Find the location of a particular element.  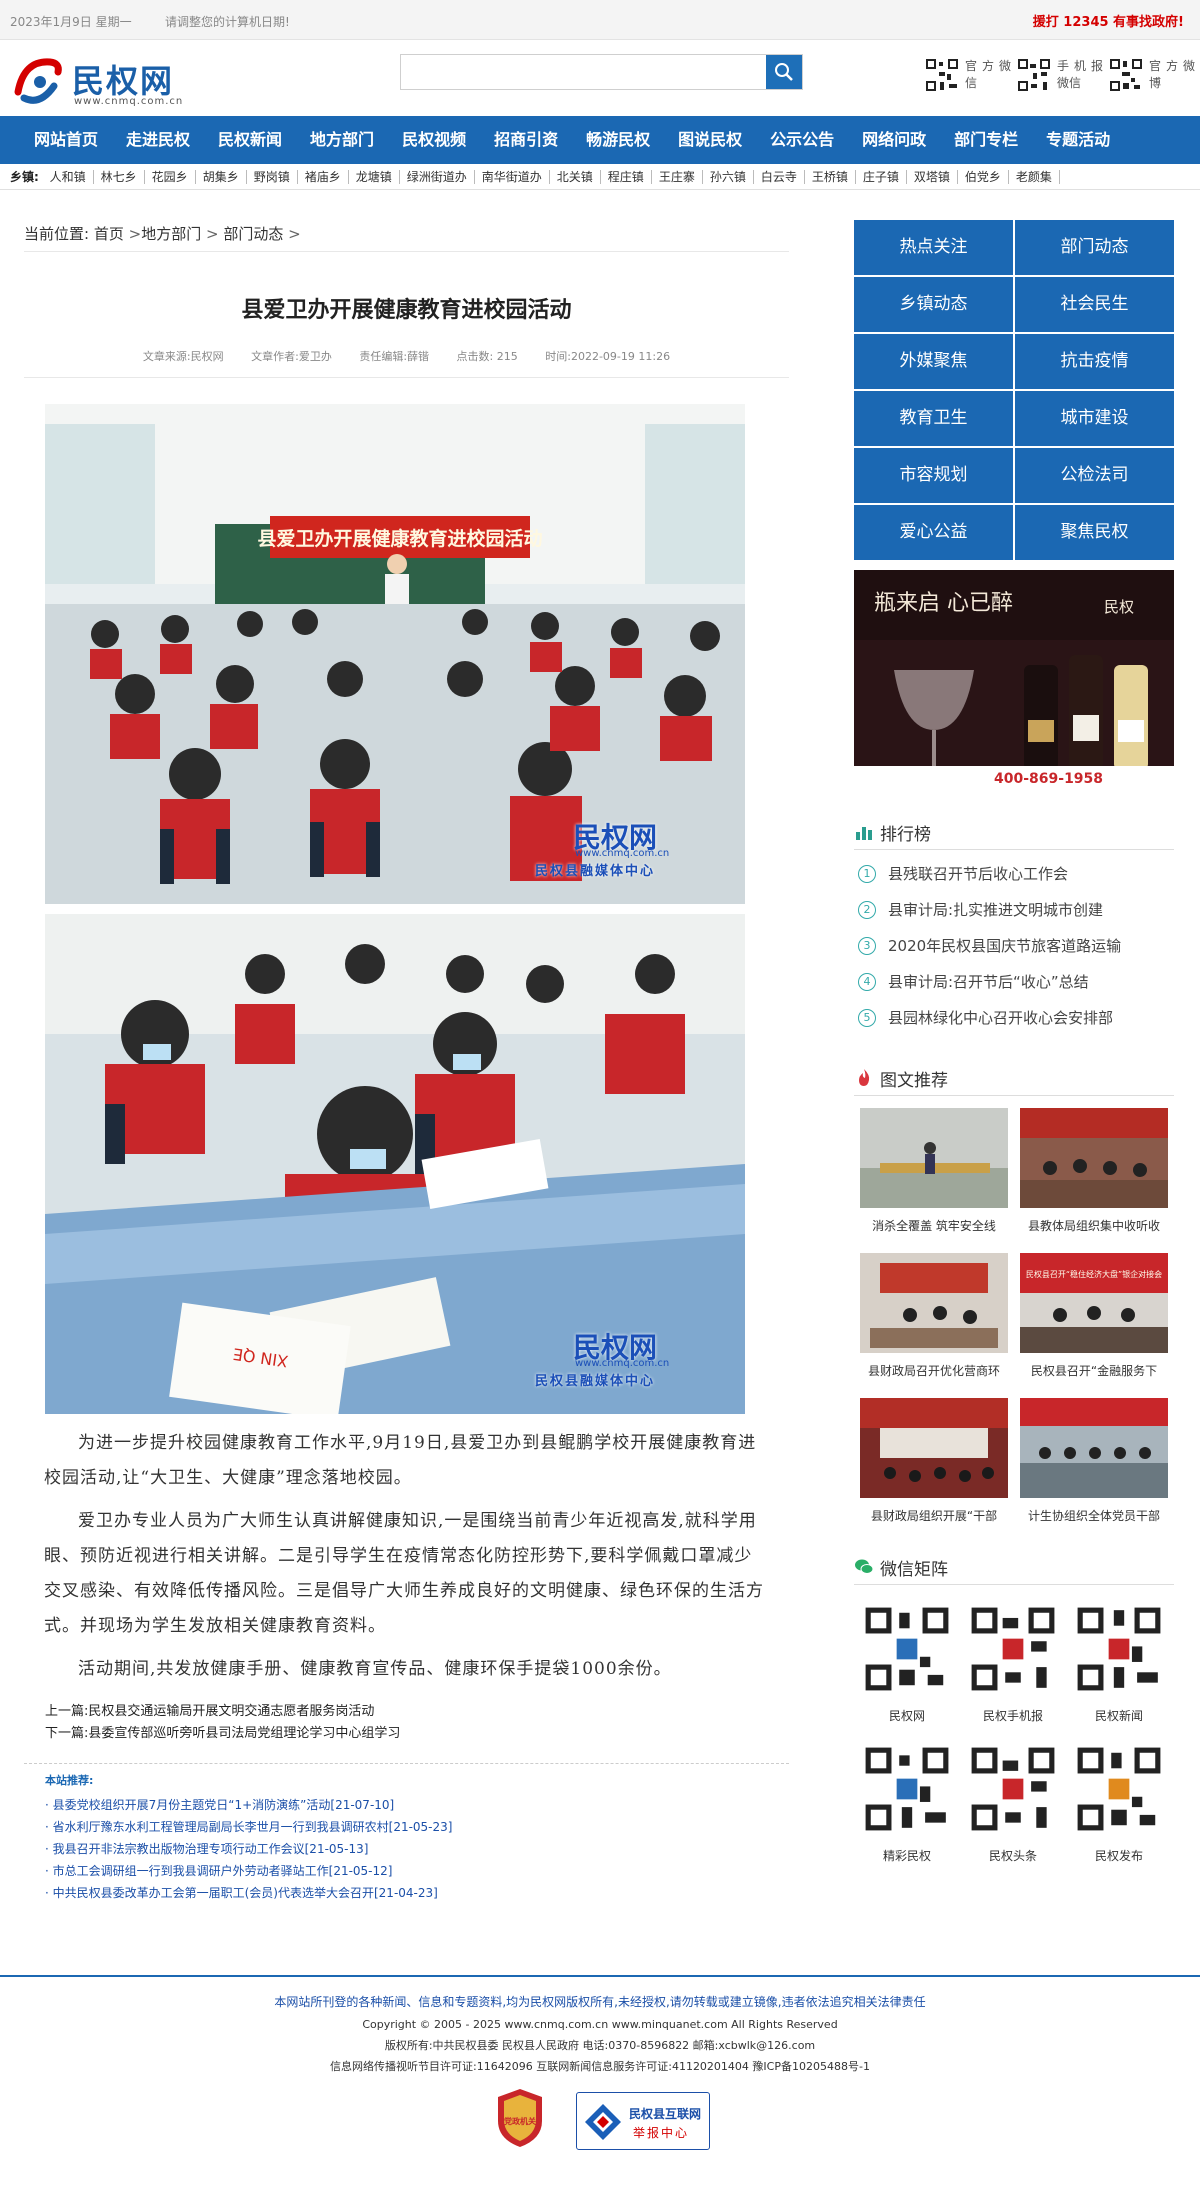

wechat-qr-label: 精彩民权 is located at coordinates (906, 1856).